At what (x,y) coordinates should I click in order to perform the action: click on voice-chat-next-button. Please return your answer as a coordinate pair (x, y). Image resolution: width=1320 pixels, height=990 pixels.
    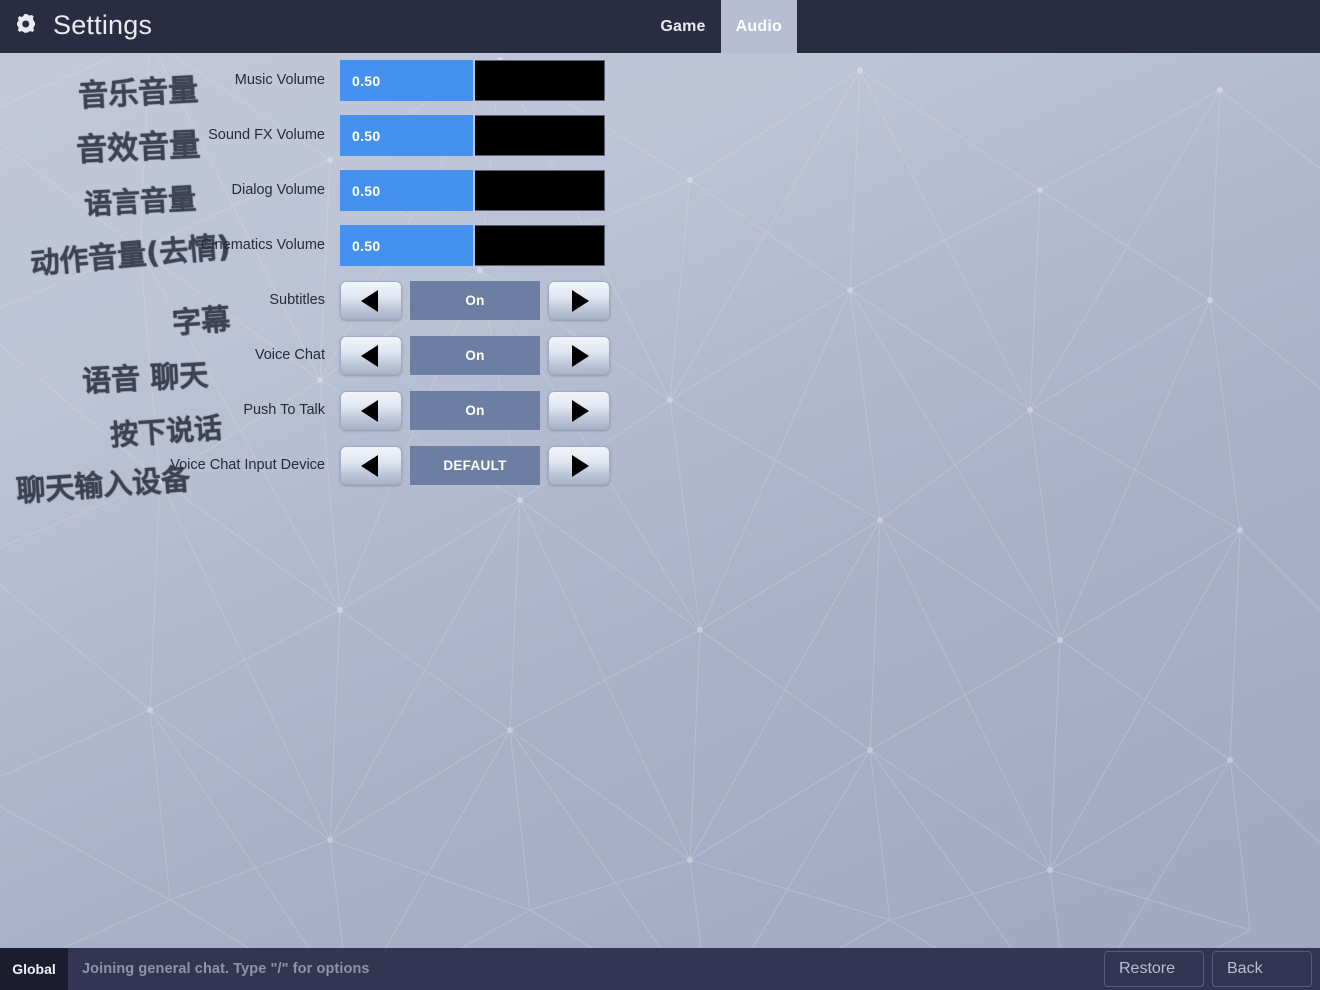
    Looking at the image, I should click on (579, 355).